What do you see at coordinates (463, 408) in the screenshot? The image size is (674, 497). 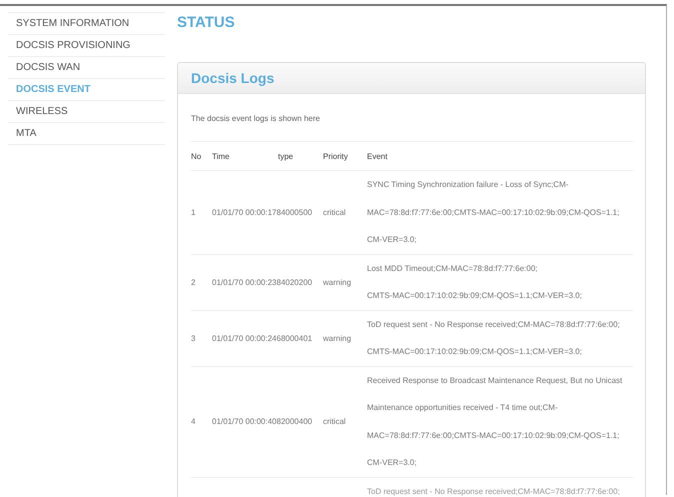 I see `event-line: Maintenance opportunities received - T4 time out;CM-` at bounding box center [463, 408].